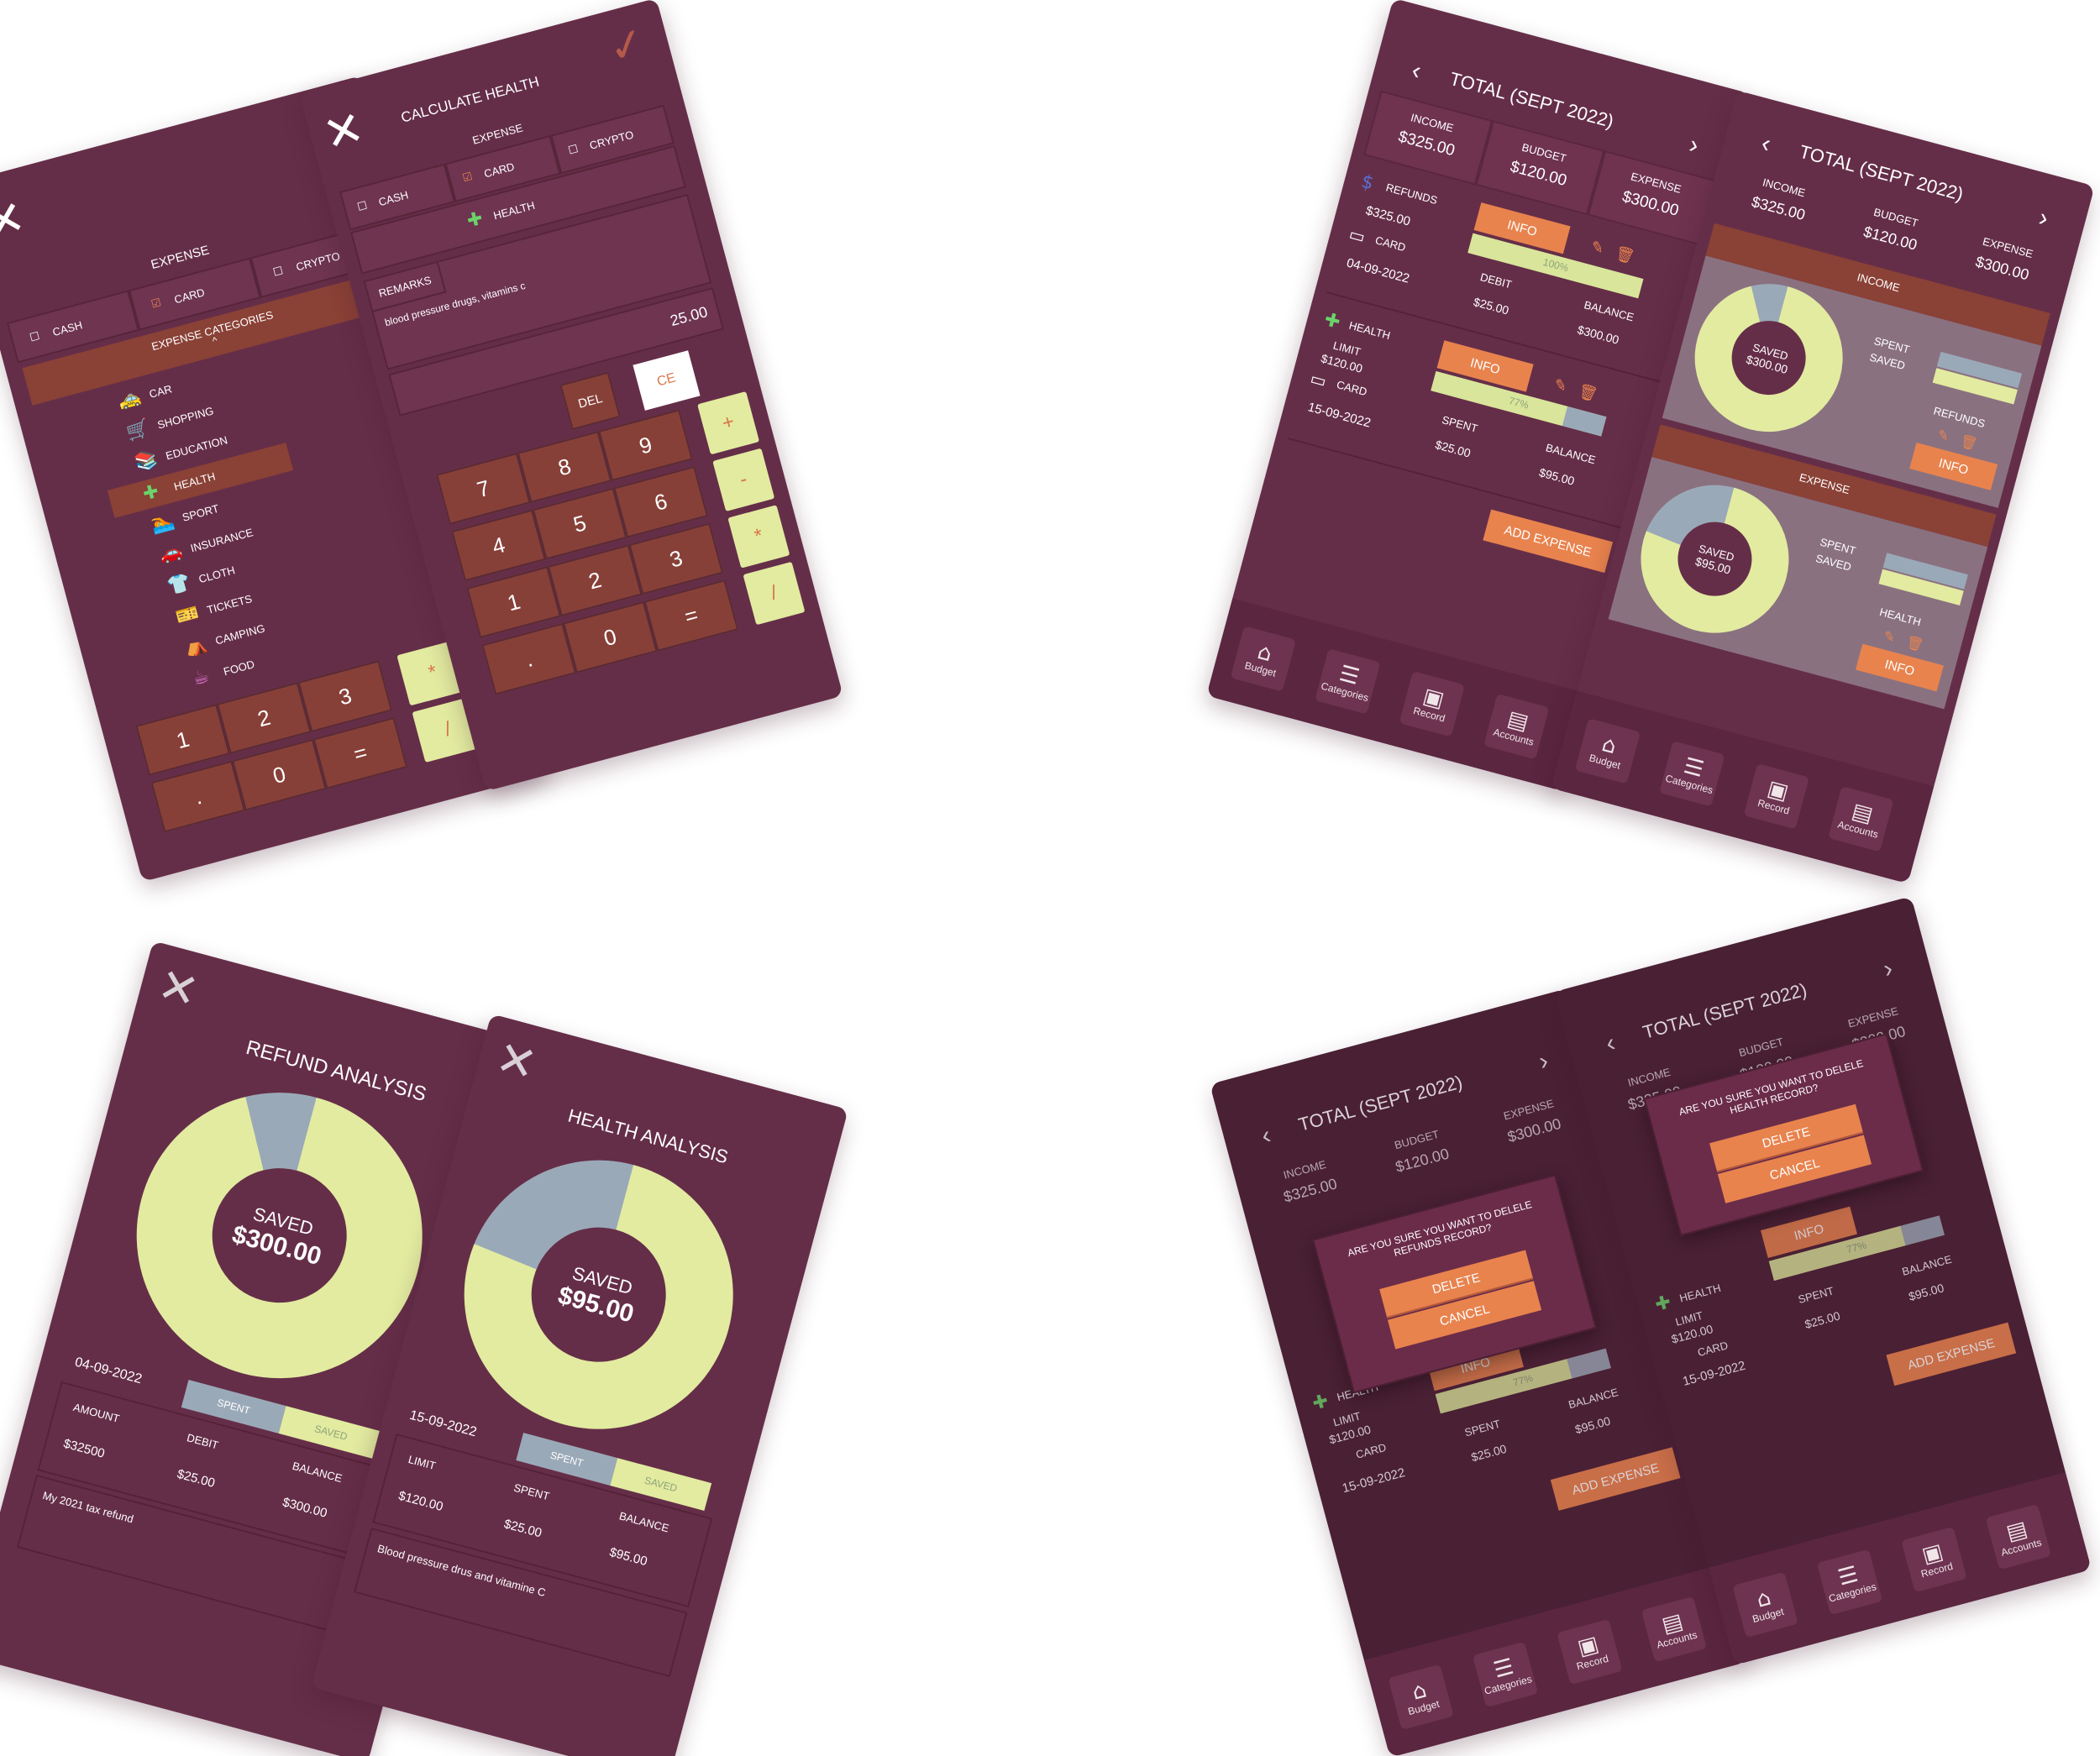  I want to click on summary-budget: BUDGET $120.00, so click(1893, 230).